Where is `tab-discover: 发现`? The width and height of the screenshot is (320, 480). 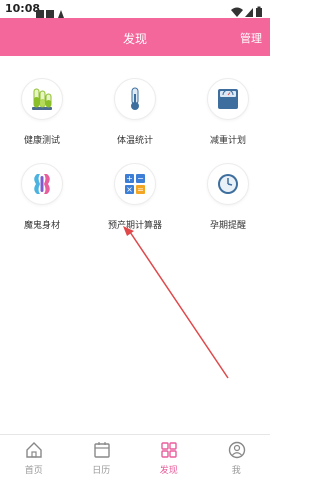
tab-discover: 发现 is located at coordinates (169, 457).